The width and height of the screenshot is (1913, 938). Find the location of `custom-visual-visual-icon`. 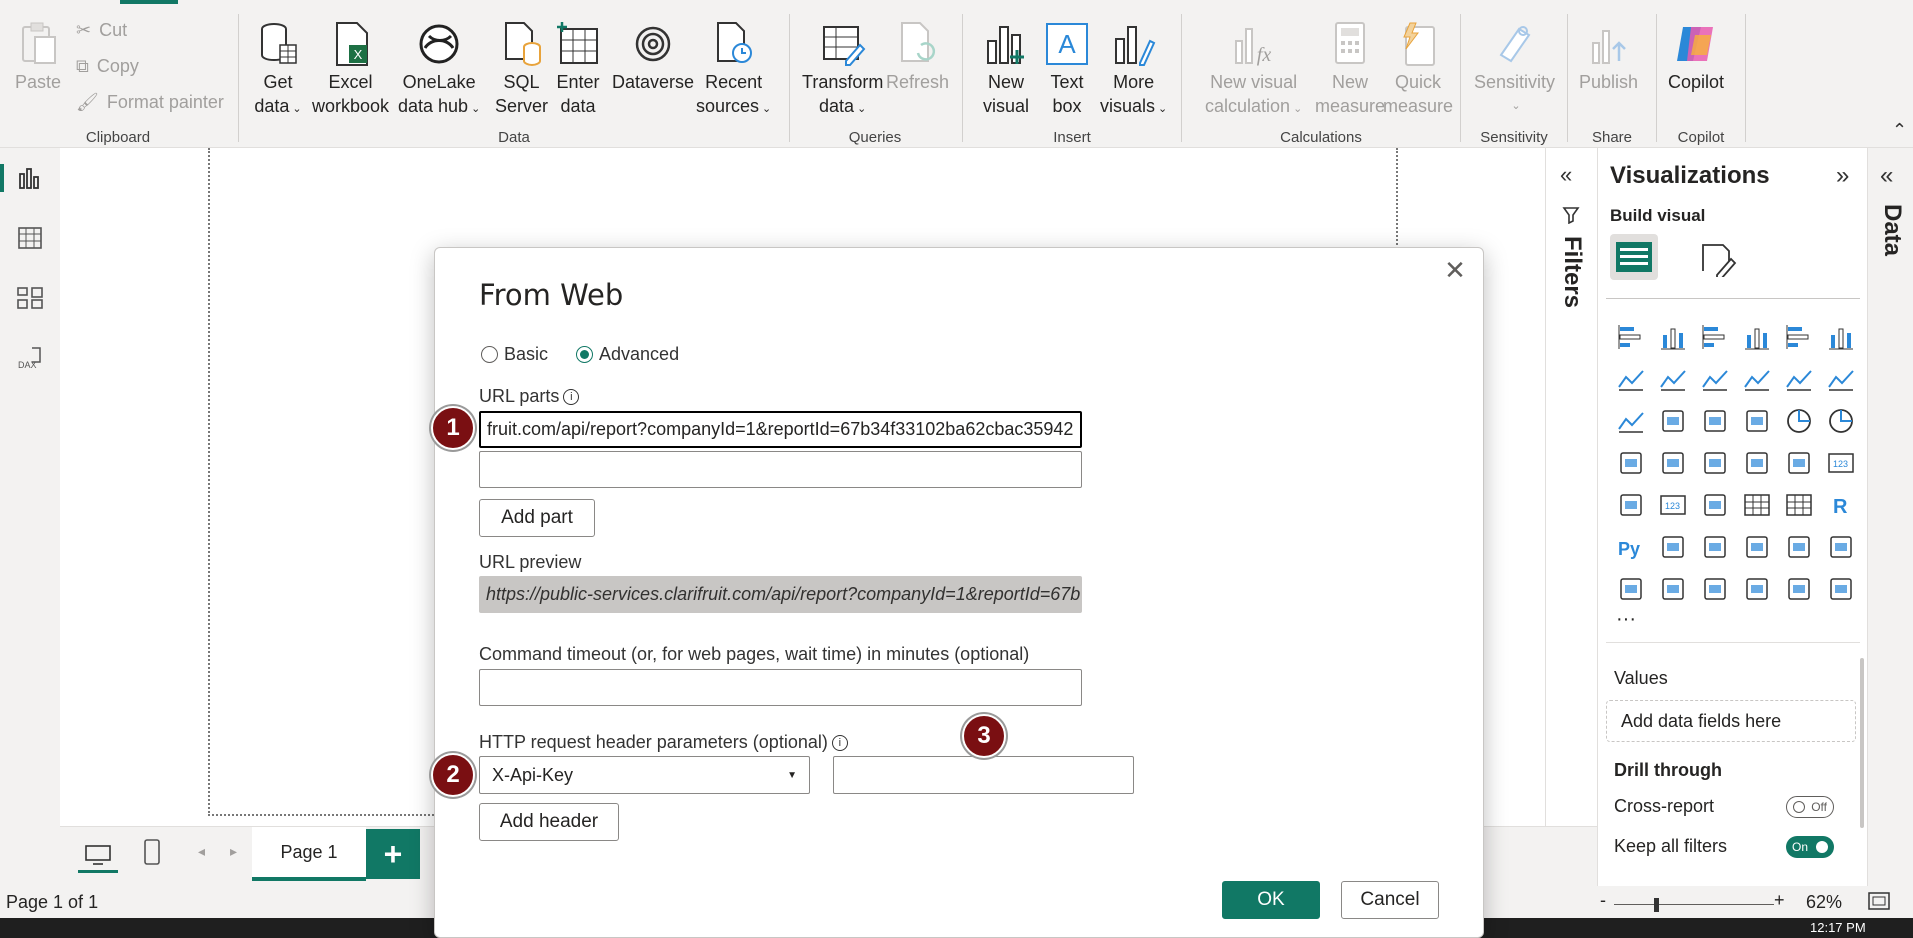

custom-visual-visual-icon is located at coordinates (1799, 589).